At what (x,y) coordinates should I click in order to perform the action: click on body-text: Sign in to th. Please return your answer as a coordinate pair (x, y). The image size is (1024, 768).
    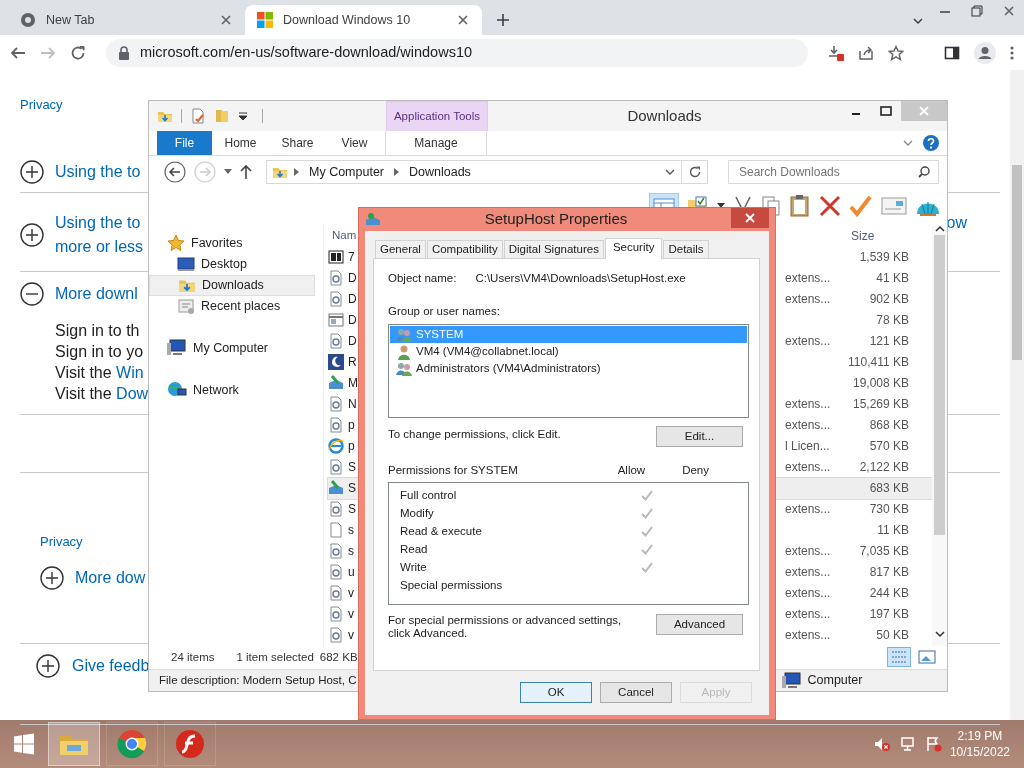
    Looking at the image, I should click on (98, 331).